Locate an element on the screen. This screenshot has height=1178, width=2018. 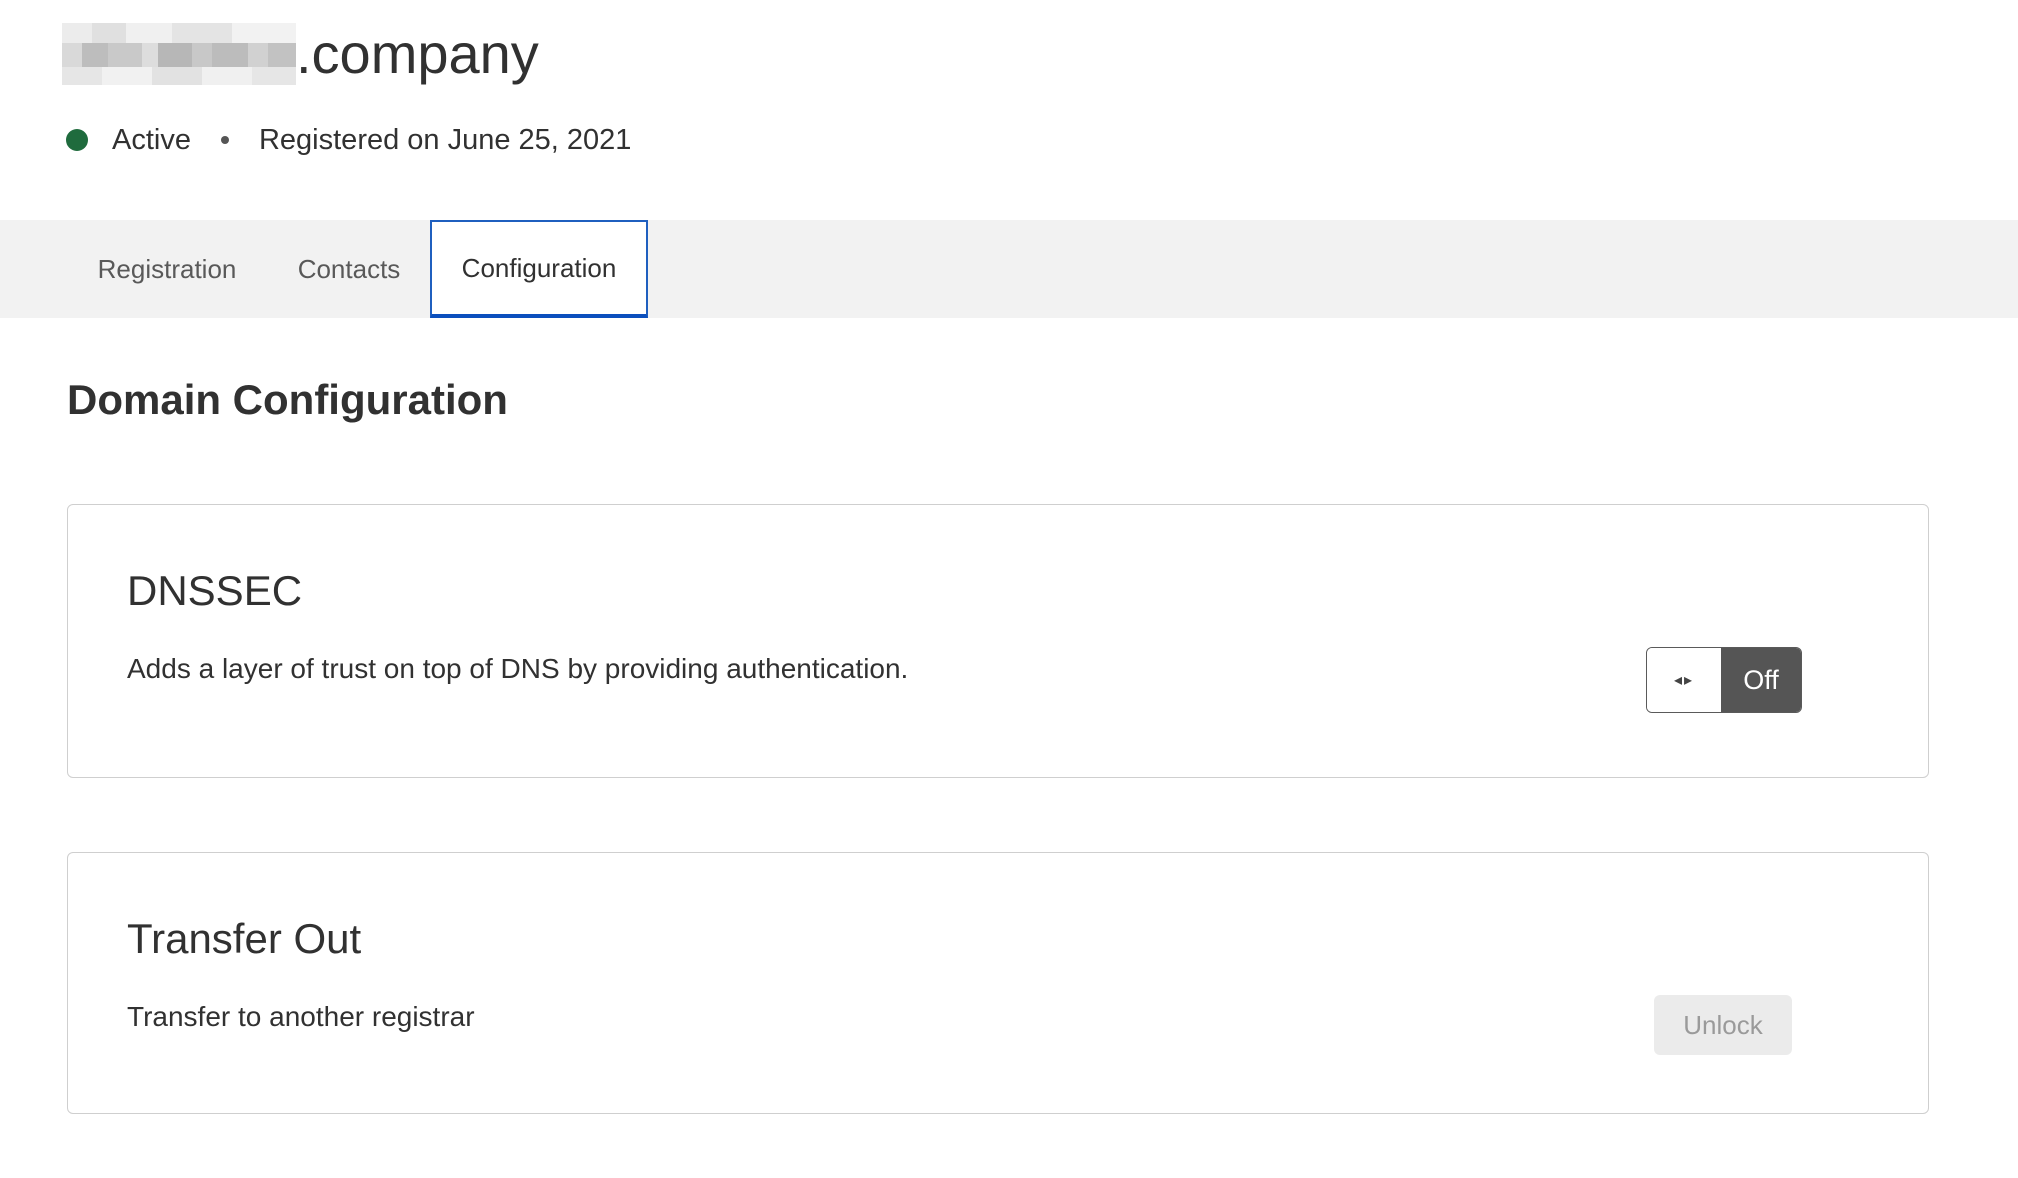
tab-contacts: Contacts is located at coordinates (349, 269).